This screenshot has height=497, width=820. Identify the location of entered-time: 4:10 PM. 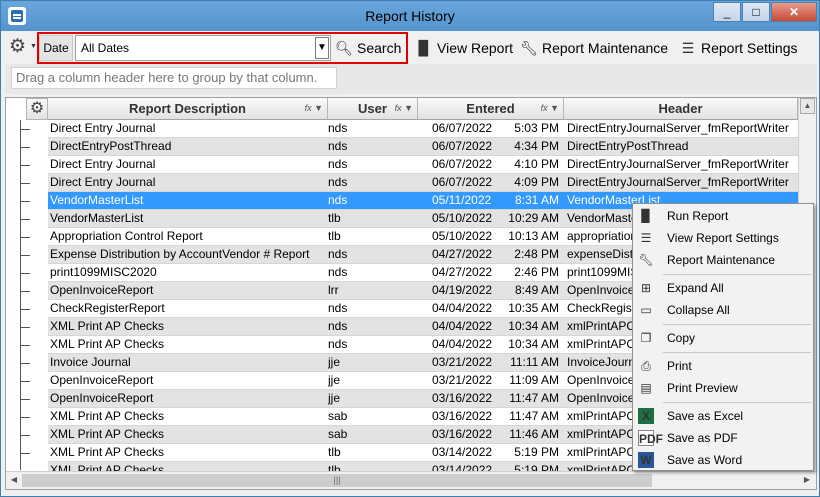
(536, 164).